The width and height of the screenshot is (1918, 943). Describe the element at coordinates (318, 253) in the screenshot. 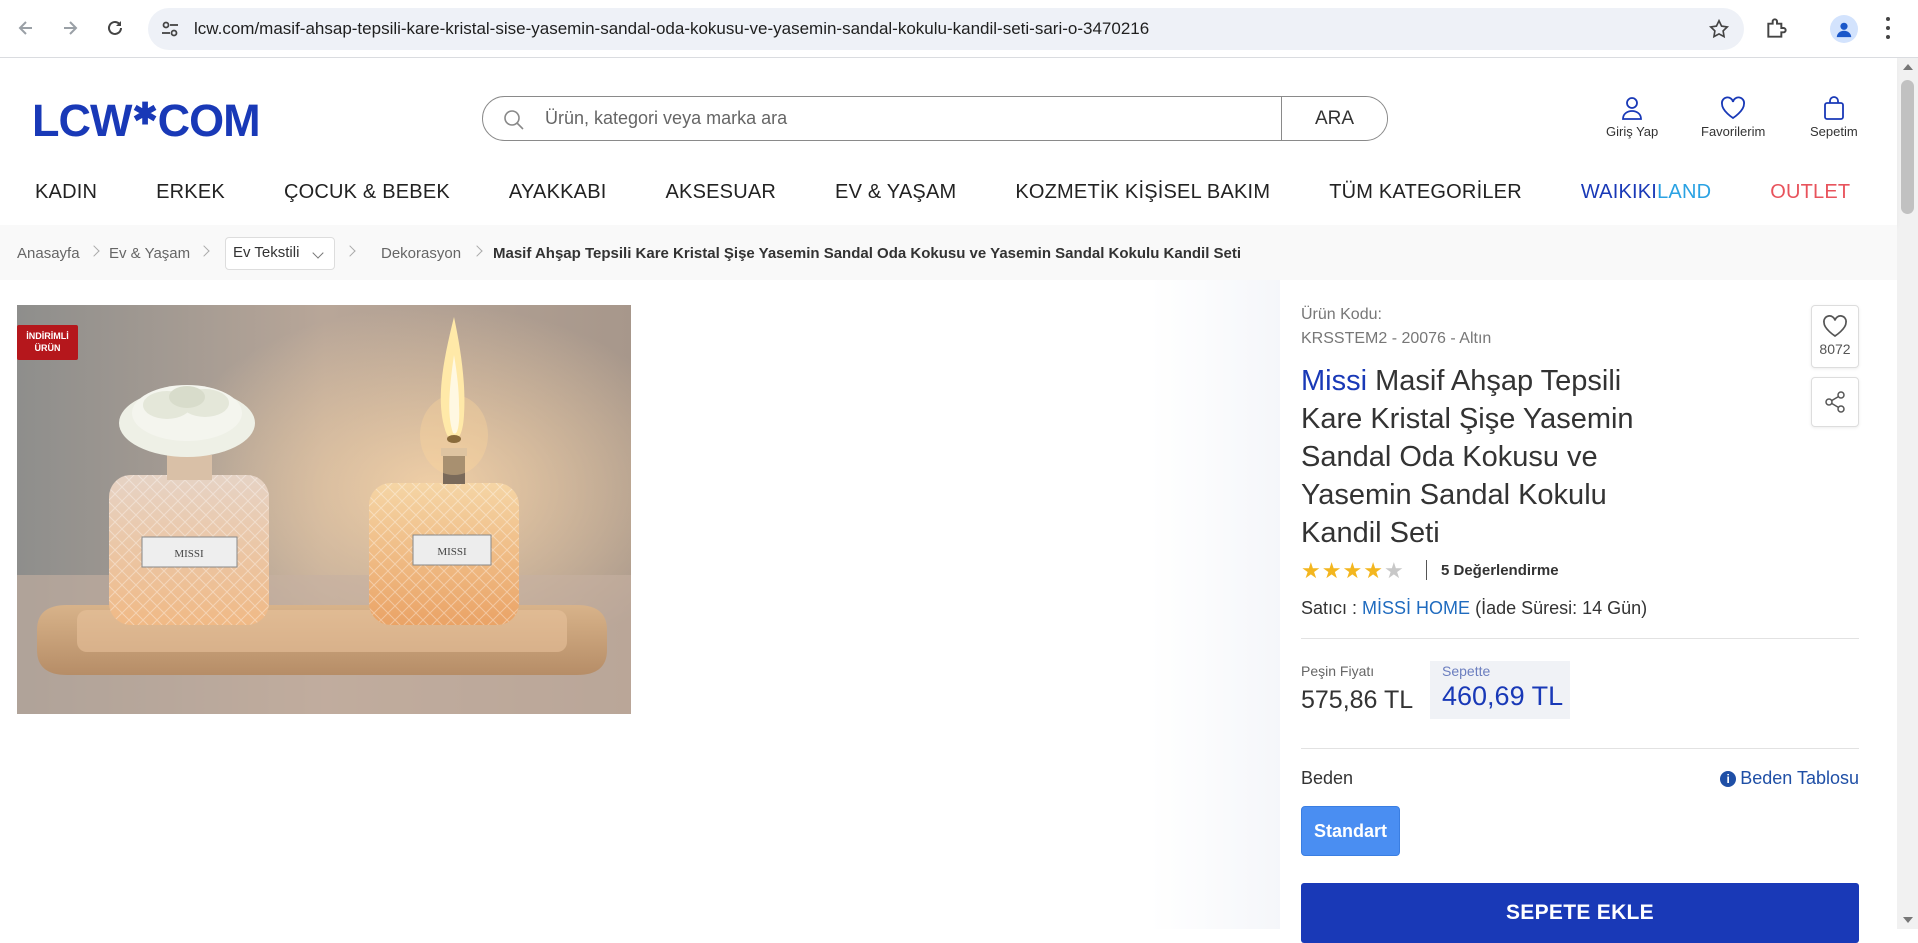

I see `chevron-down-icon` at that location.